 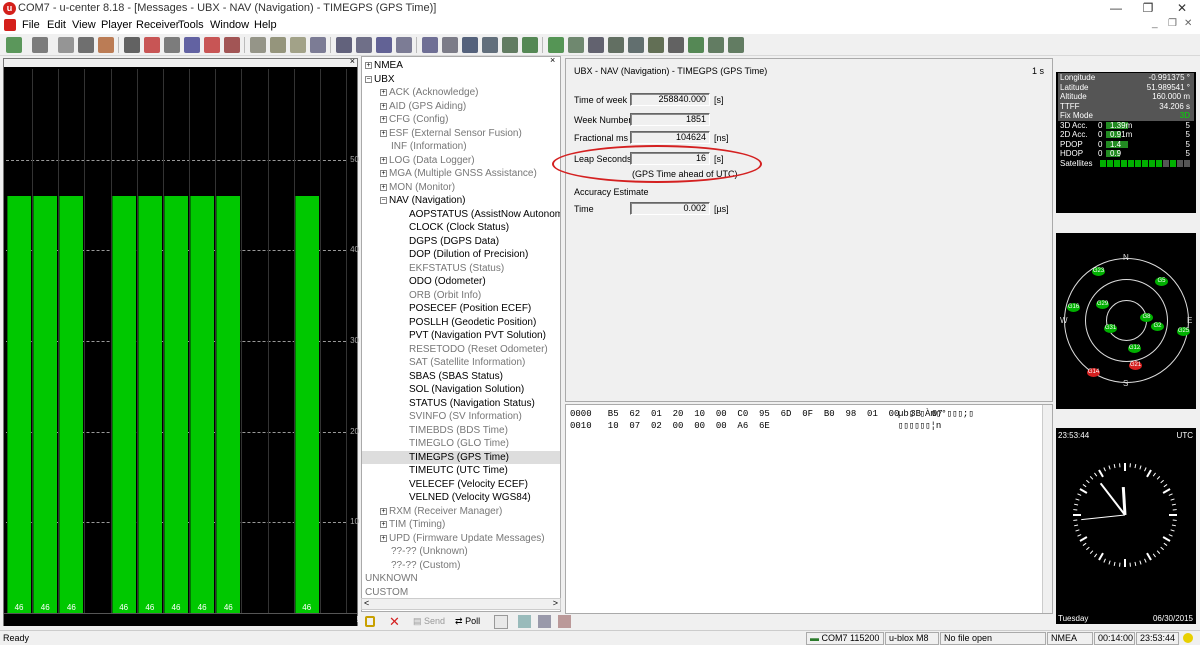 I want to click on toolbar-window2-icon, so click(x=450, y=45).